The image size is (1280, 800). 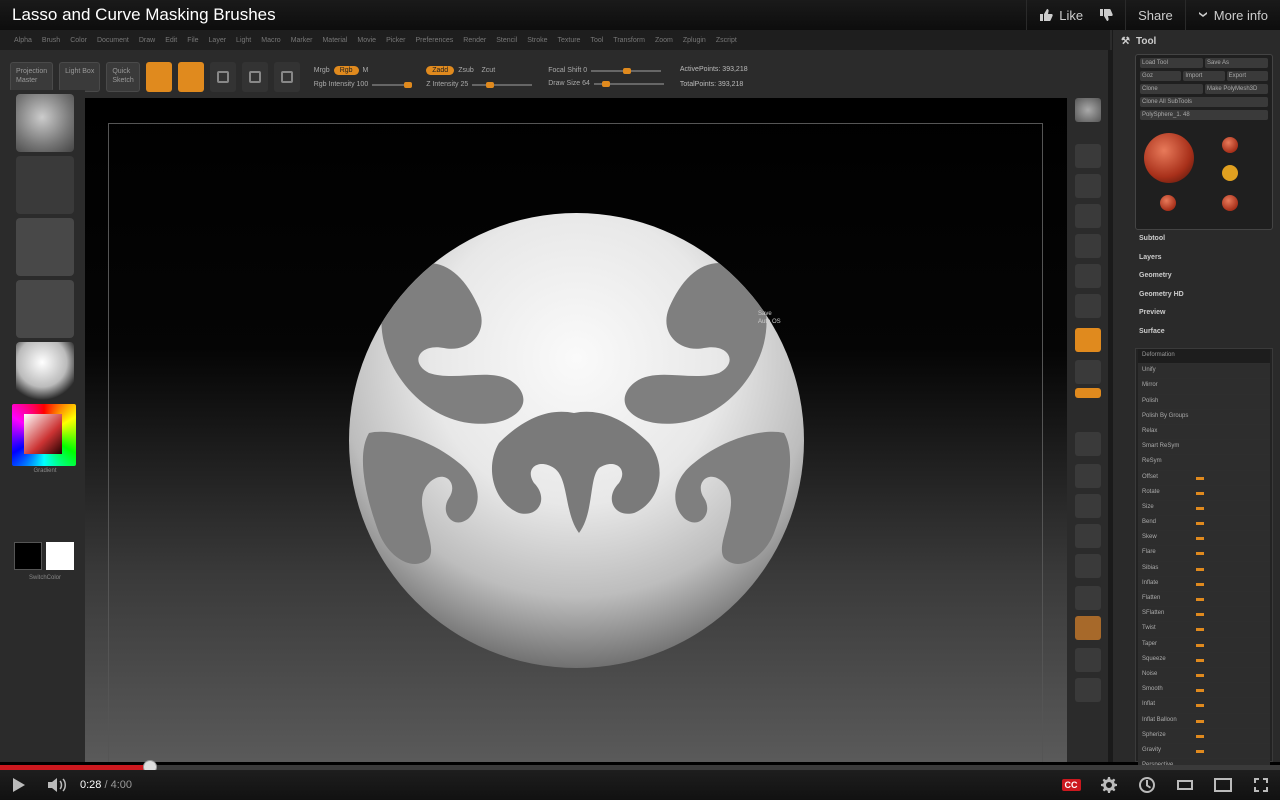 What do you see at coordinates (1088, 276) in the screenshot?
I see `aahalf-button` at bounding box center [1088, 276].